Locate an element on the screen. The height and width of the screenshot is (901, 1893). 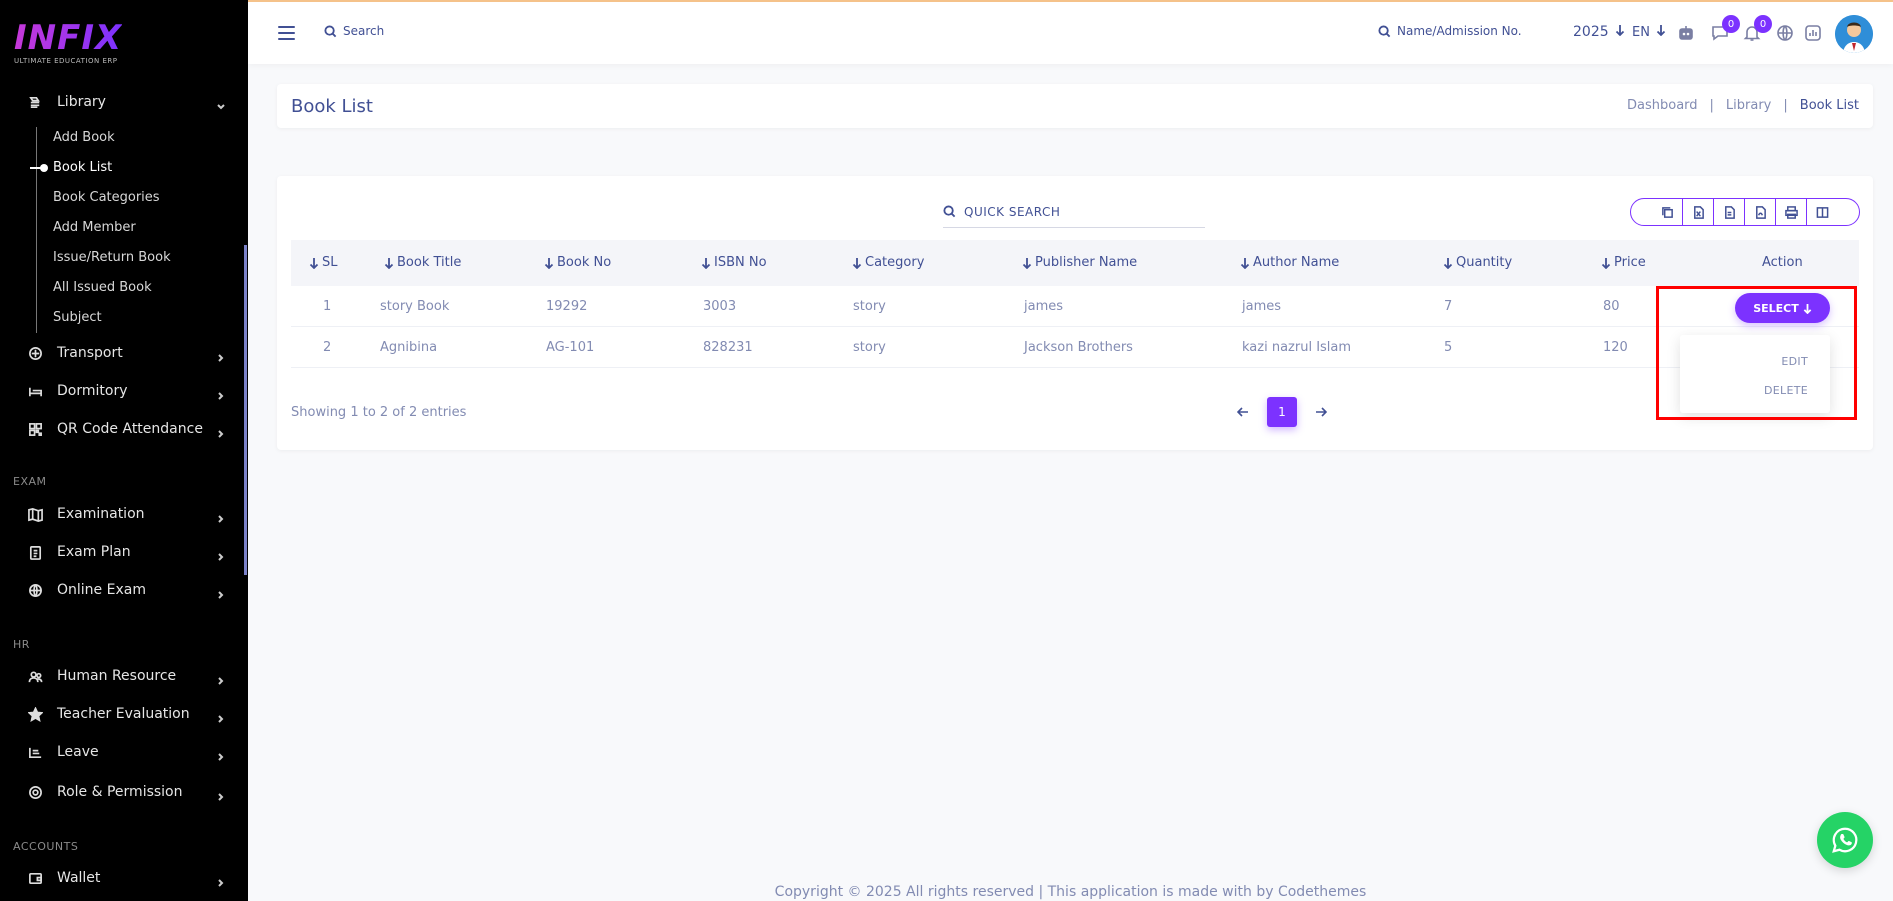
previous-page-button is located at coordinates (1242, 412).